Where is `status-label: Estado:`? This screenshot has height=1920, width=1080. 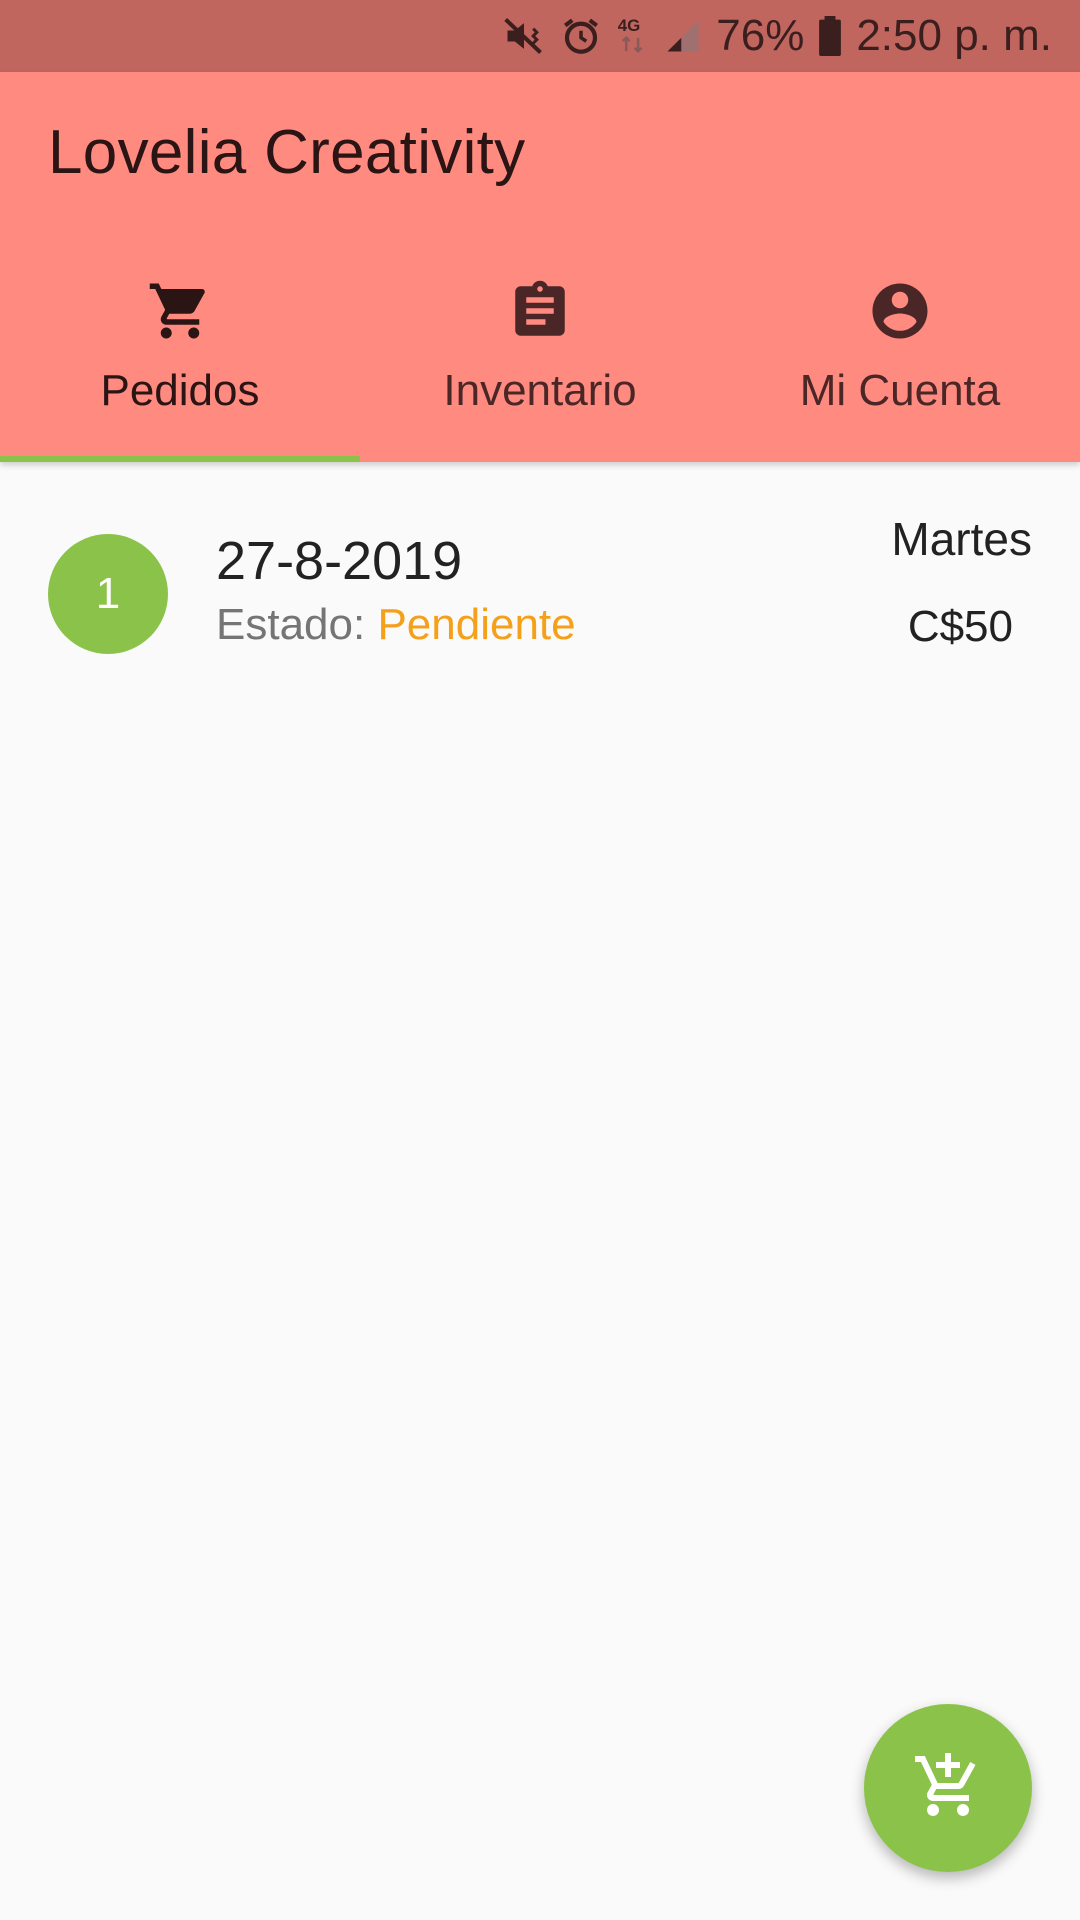 status-label: Estado: is located at coordinates (291, 624).